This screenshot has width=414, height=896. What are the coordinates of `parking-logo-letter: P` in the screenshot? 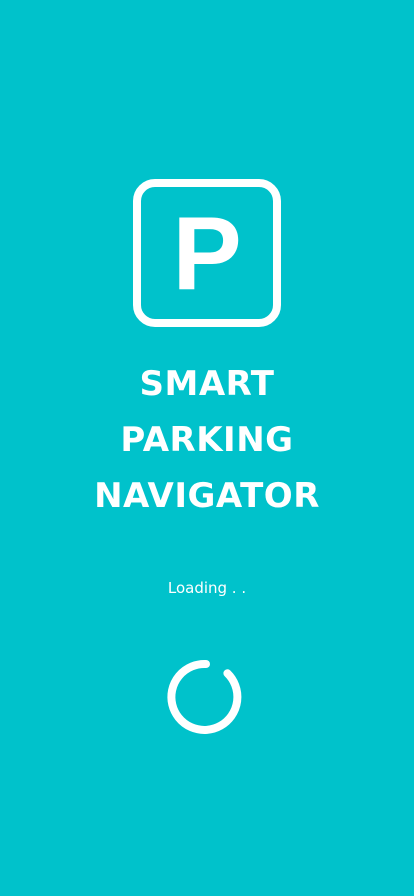 It's located at (207, 254).